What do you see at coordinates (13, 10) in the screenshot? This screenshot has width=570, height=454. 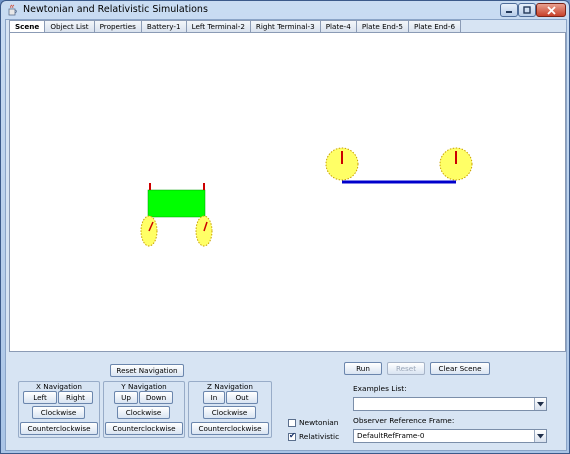 I see `java-cup-icon` at bounding box center [13, 10].